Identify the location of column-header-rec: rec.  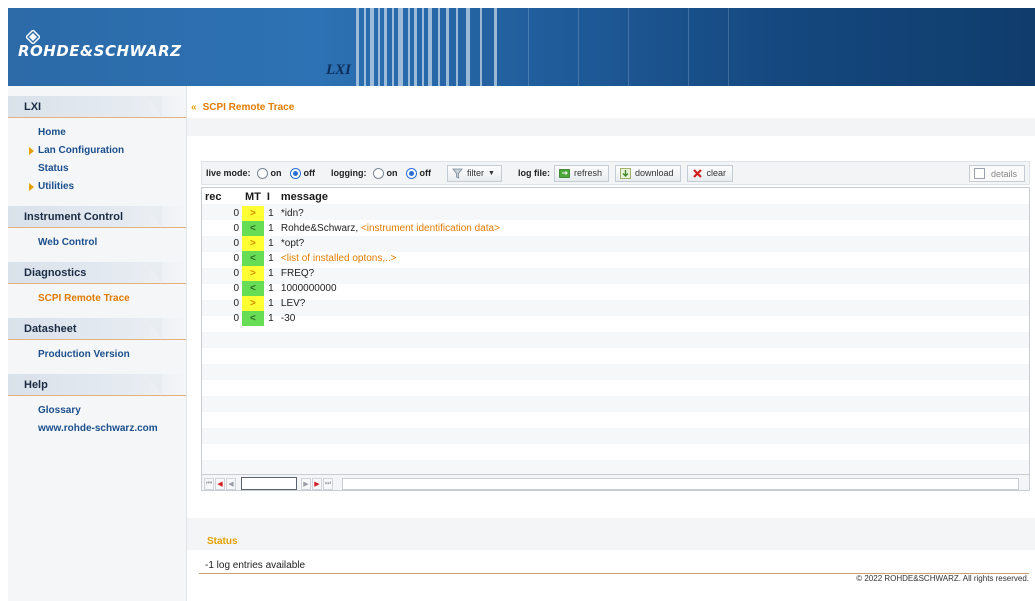
(222, 197).